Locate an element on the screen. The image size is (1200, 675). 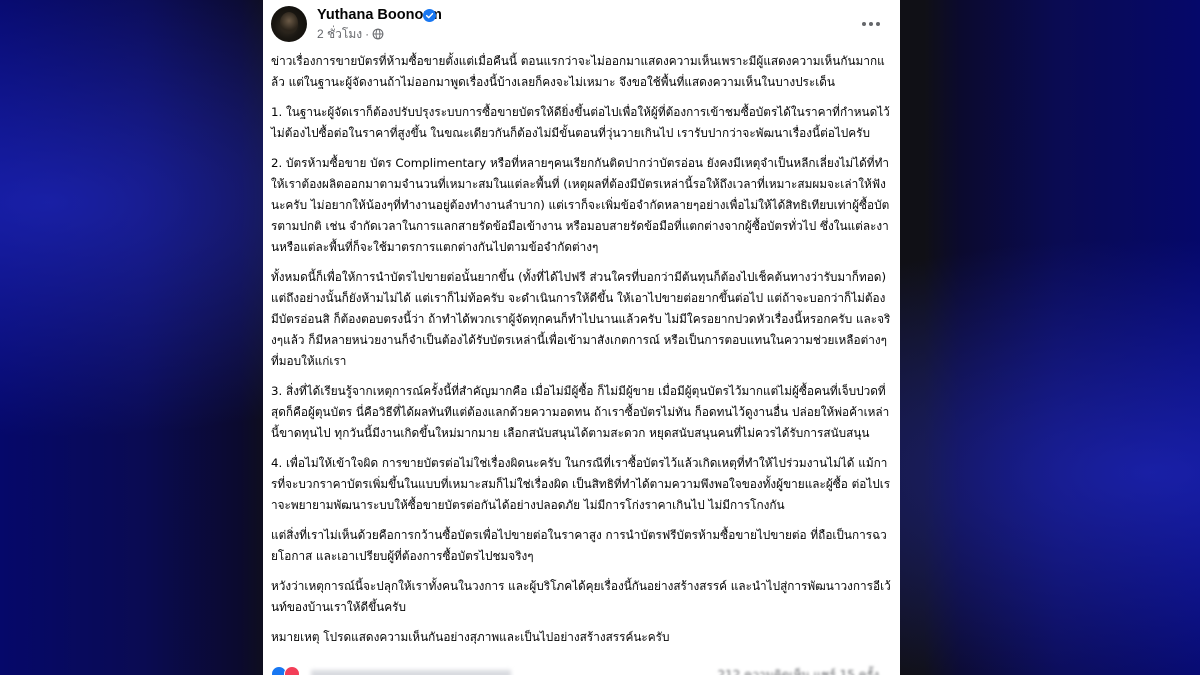
avatar is located at coordinates (289, 24).